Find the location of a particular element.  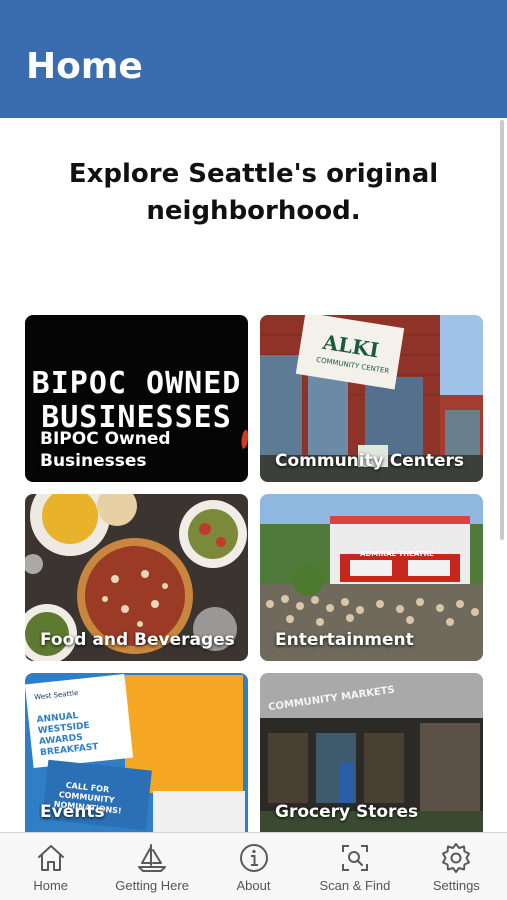

tile-community-centers: ALKI COMMUNITY CENTER Community Centers is located at coordinates (371, 398).